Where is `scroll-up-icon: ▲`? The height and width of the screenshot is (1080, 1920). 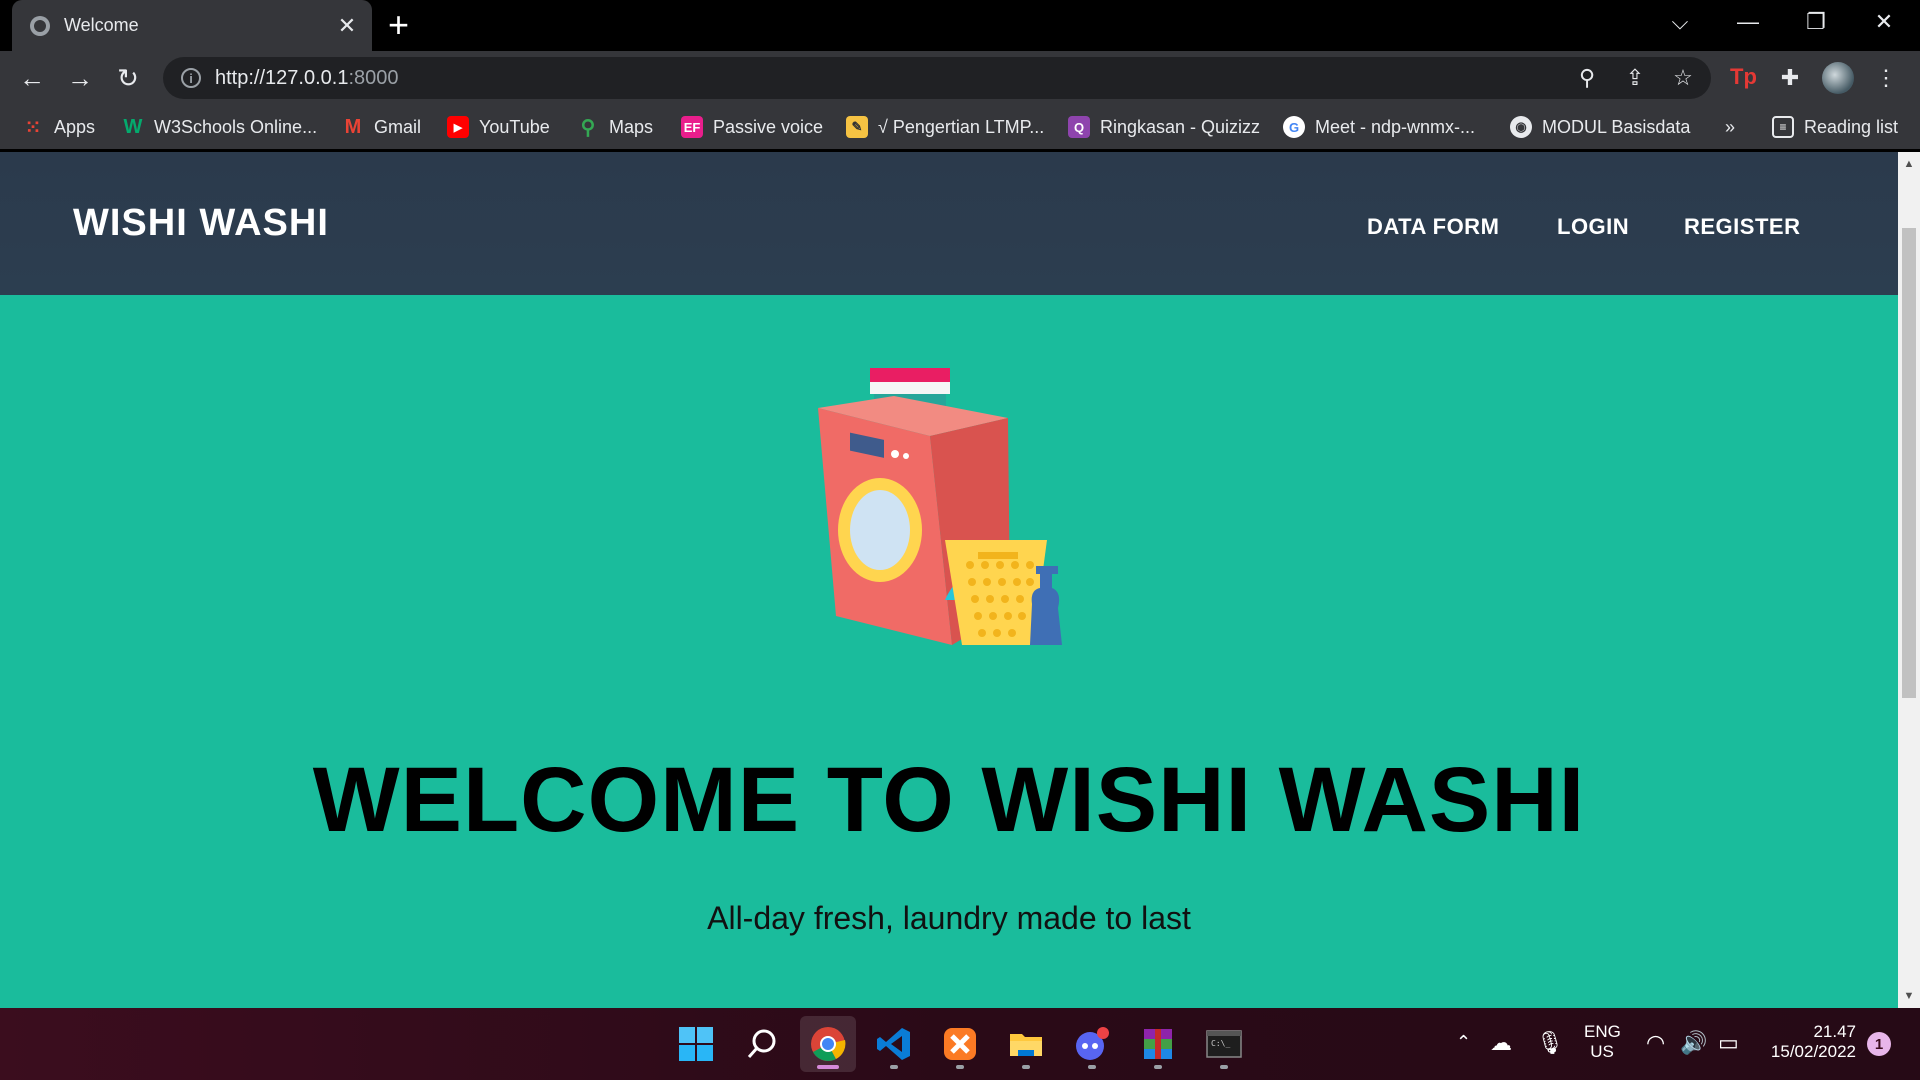 scroll-up-icon: ▲ is located at coordinates (1909, 164).